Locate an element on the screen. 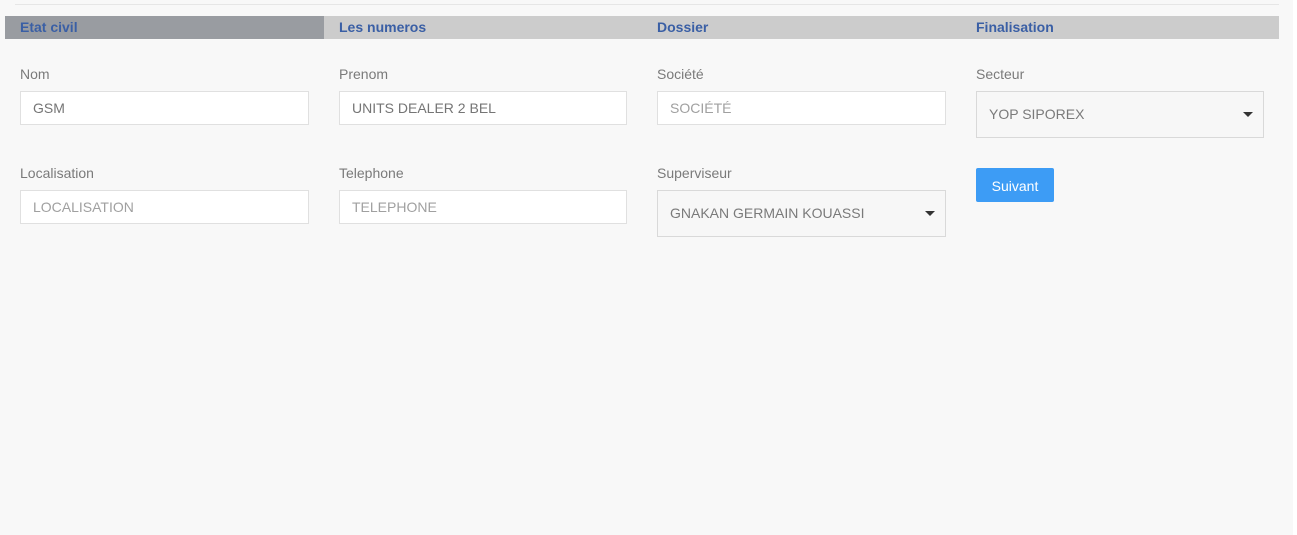 The height and width of the screenshot is (535, 1297). superviseur-select: GNAKAN GERMAIN KOUASSI is located at coordinates (801, 213).